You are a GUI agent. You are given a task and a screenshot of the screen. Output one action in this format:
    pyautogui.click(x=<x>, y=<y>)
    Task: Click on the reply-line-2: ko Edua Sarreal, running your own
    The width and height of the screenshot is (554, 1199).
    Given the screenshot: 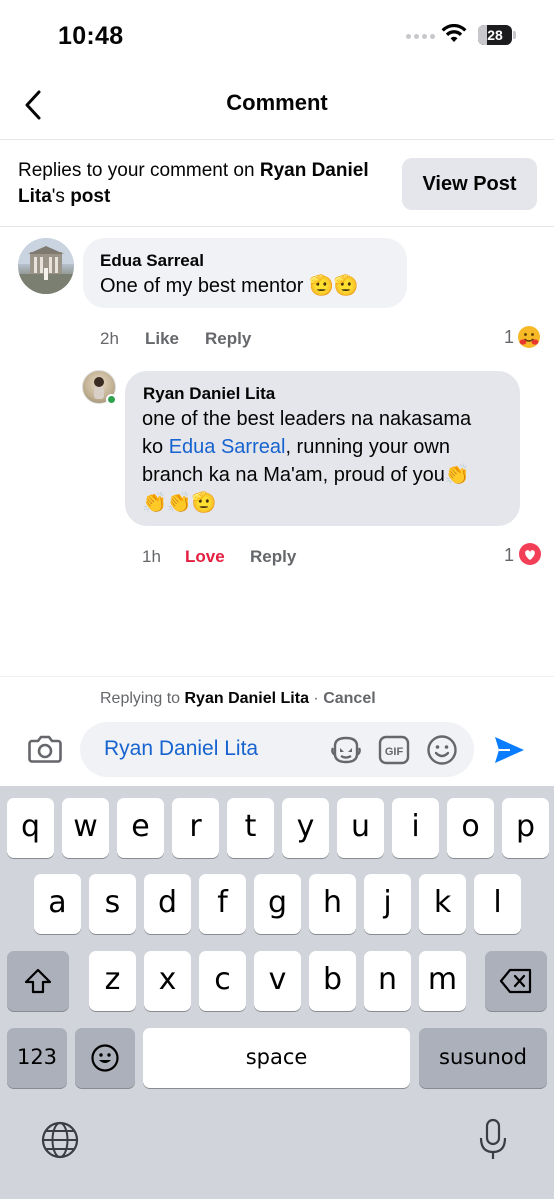 What is the action you would take?
    pyautogui.click(x=296, y=447)
    